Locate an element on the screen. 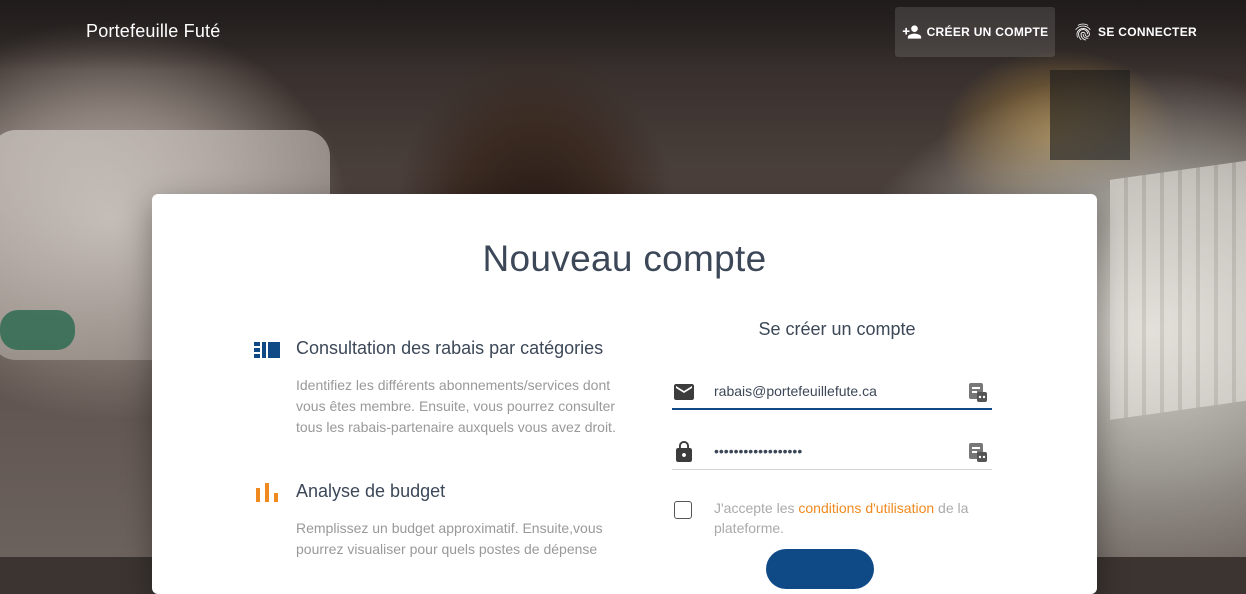 The image size is (1246, 594). email-icon is located at coordinates (684, 392).